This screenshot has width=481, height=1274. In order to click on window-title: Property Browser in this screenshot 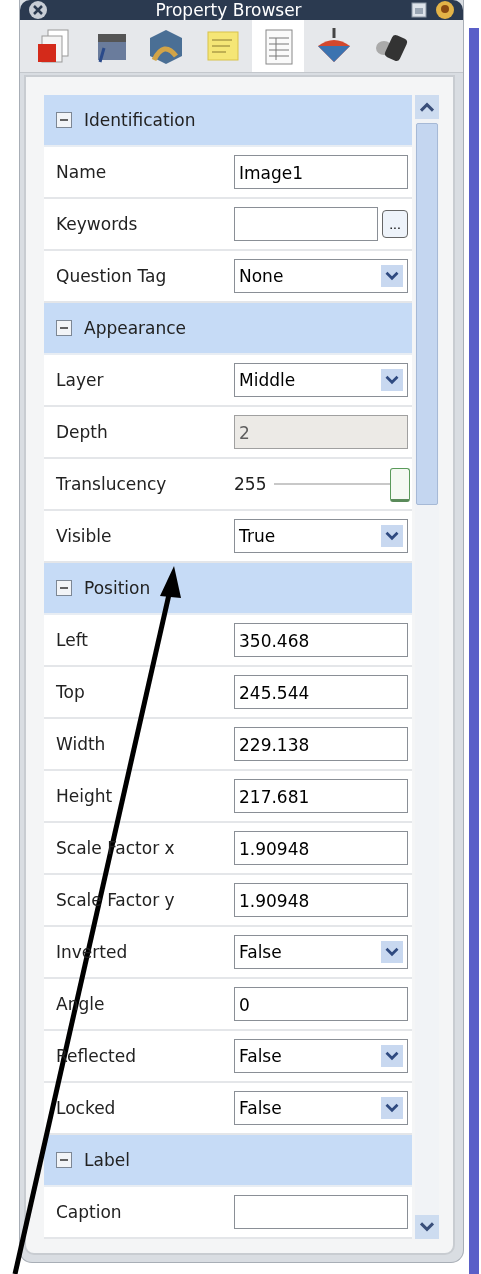, I will do `click(228, 10)`.